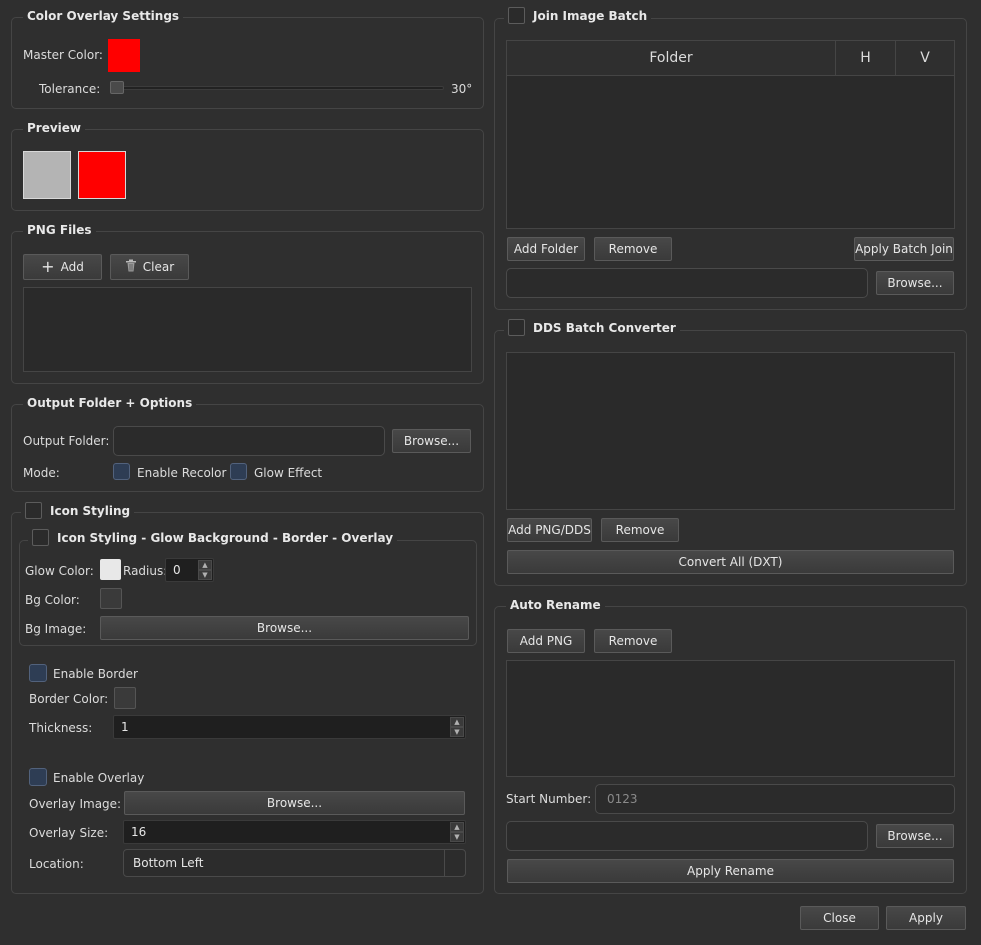 Image resolution: width=981 pixels, height=945 pixels. Describe the element at coordinates (75, 804) in the screenshot. I see `overlay-image-label: Overlay Image:` at that location.